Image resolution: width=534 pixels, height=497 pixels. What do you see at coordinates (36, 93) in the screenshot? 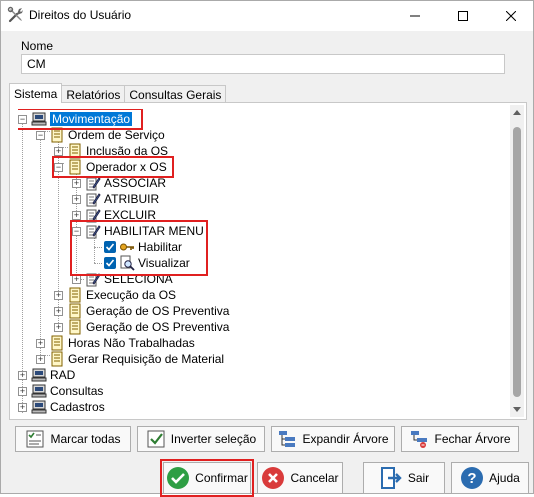
I see `tab-sistema: Sistema` at bounding box center [36, 93].